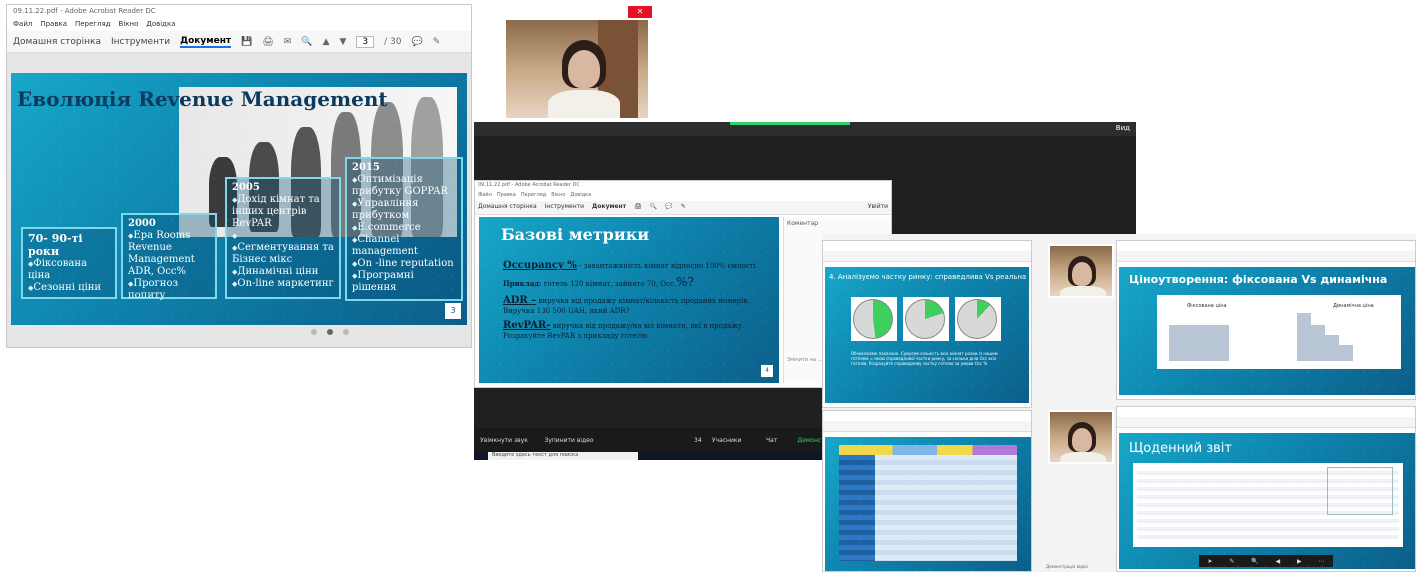 The width and height of the screenshot is (1416, 572). What do you see at coordinates (563, 456) in the screenshot?
I see `taskbar-search-input: Введите здесь текст для поиска` at bounding box center [563, 456].